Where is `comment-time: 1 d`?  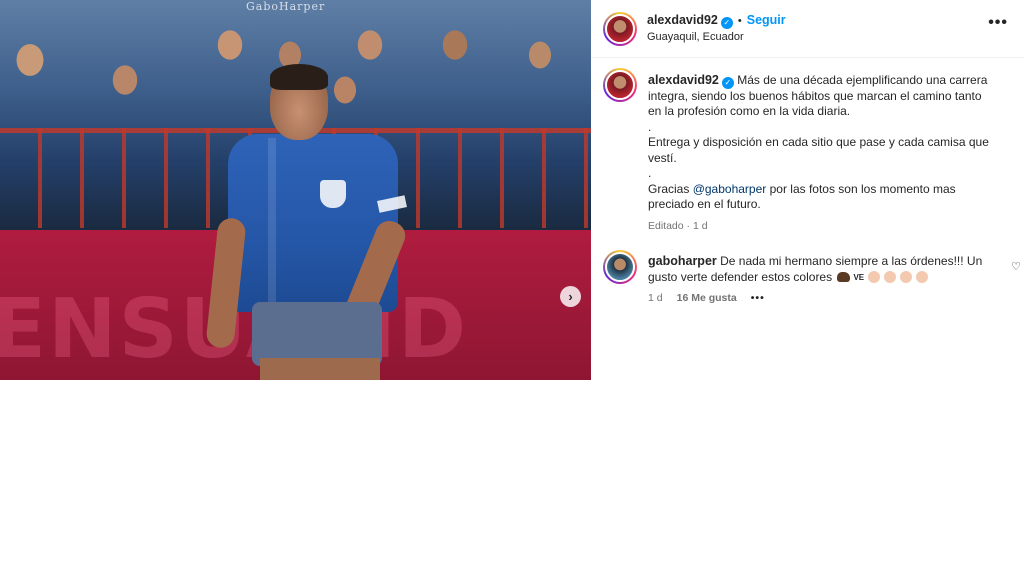 comment-time: 1 d is located at coordinates (655, 298).